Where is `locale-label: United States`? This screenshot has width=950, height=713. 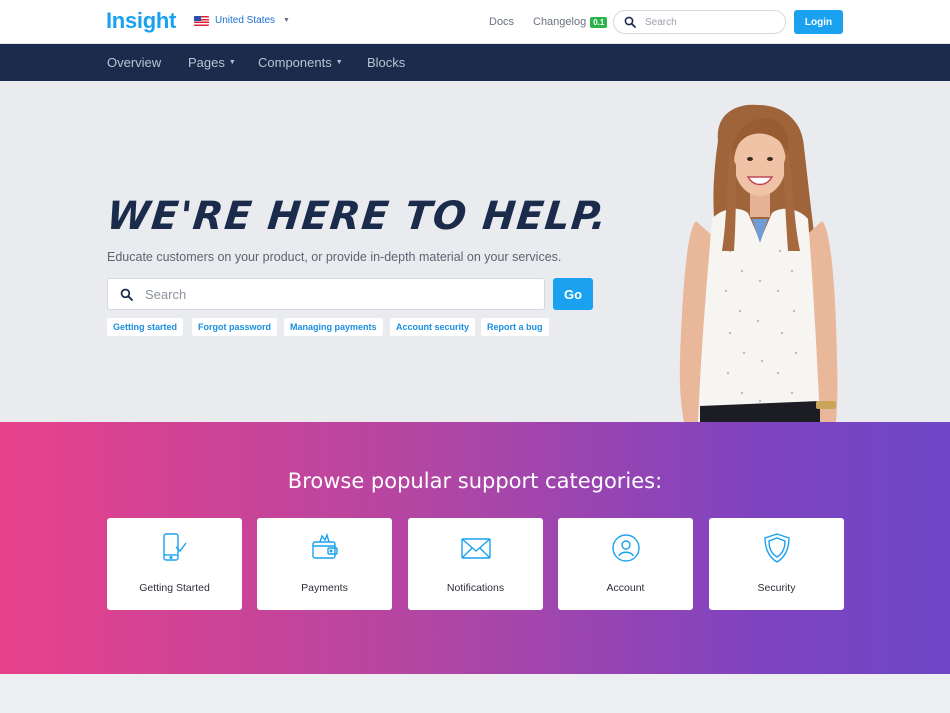
locale-label: United States is located at coordinates (245, 20).